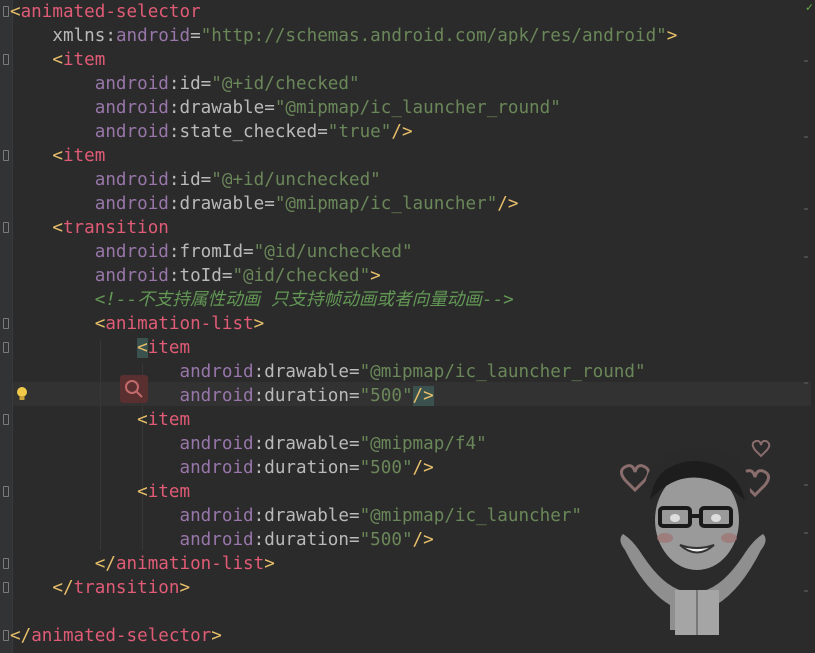 The height and width of the screenshot is (653, 815). What do you see at coordinates (502, 372) in the screenshot?
I see `token-str: "@mipmap/ic_launcher_round"` at bounding box center [502, 372].